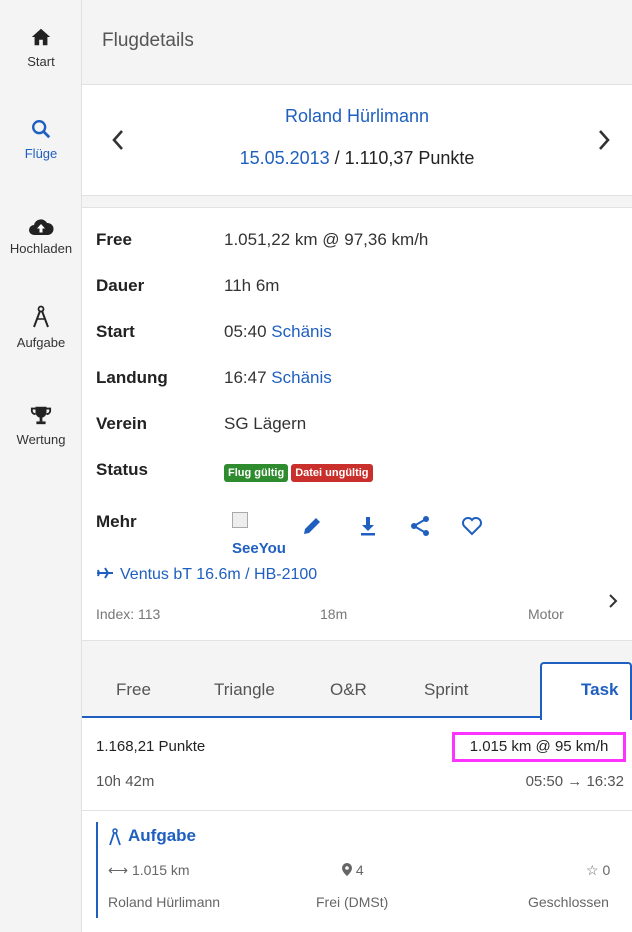 This screenshot has width=632, height=932. I want to click on status-badge-valid: Flug gültig, so click(256, 472).